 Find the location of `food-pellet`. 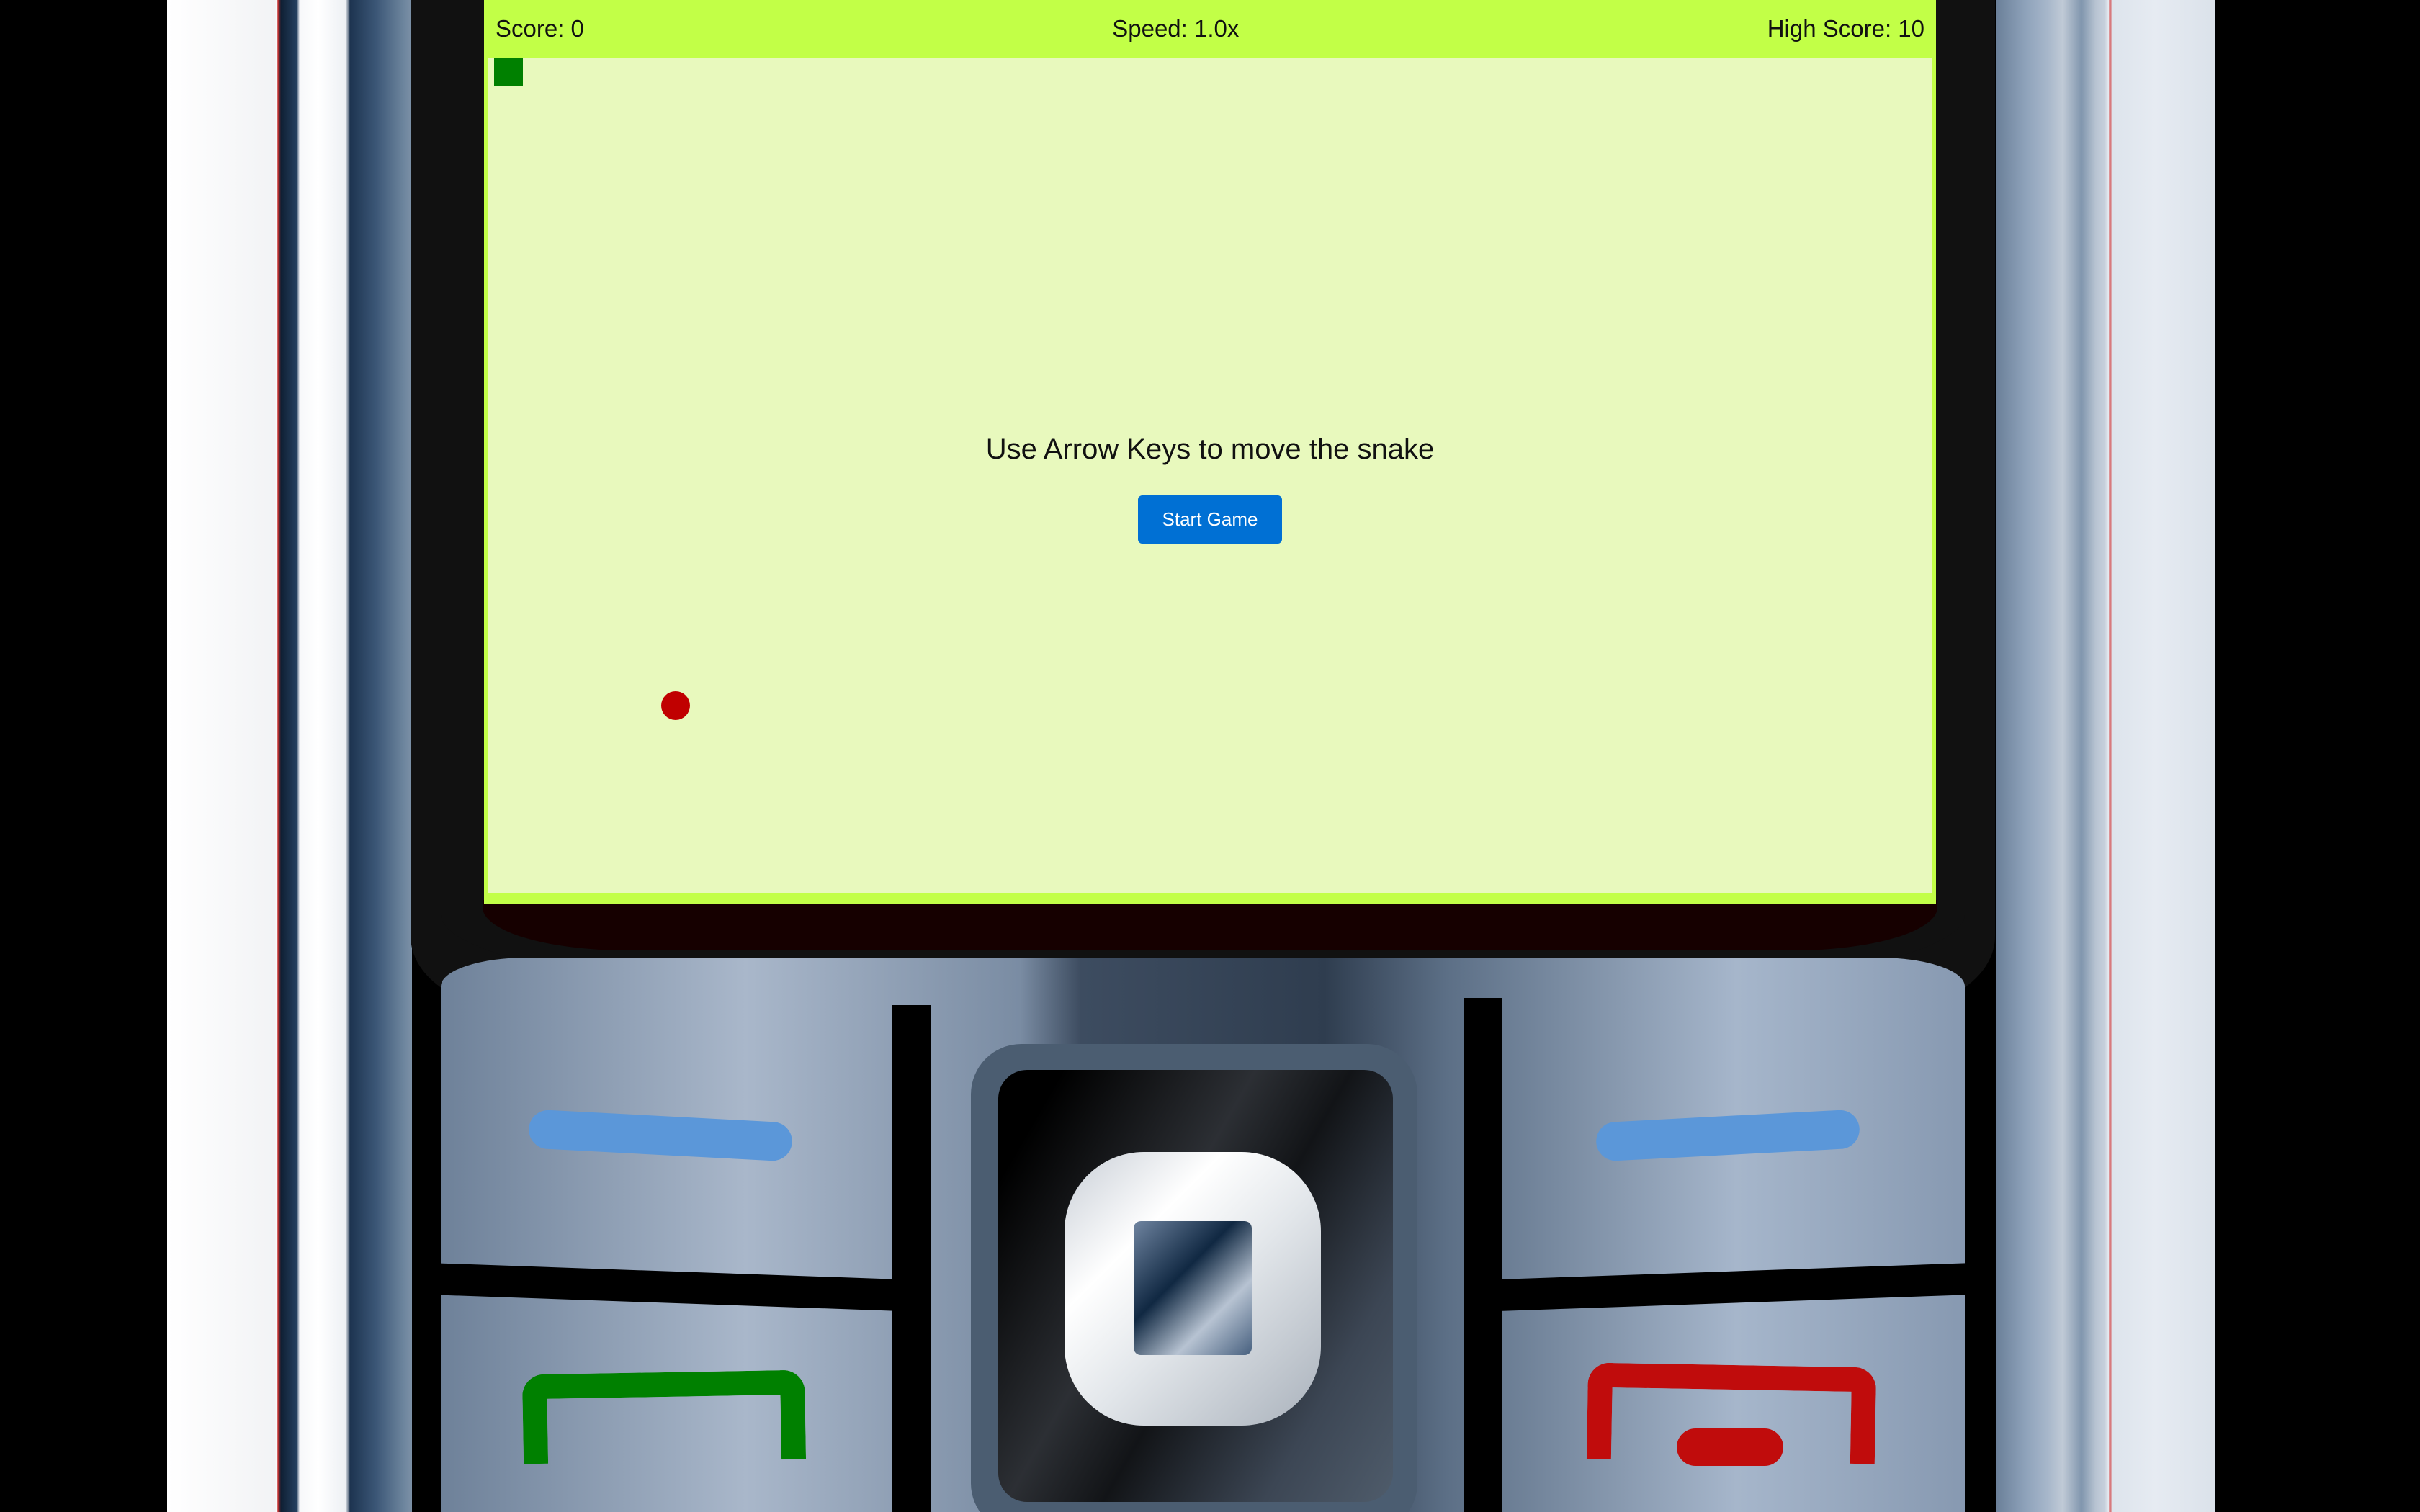

food-pellet is located at coordinates (675, 705).